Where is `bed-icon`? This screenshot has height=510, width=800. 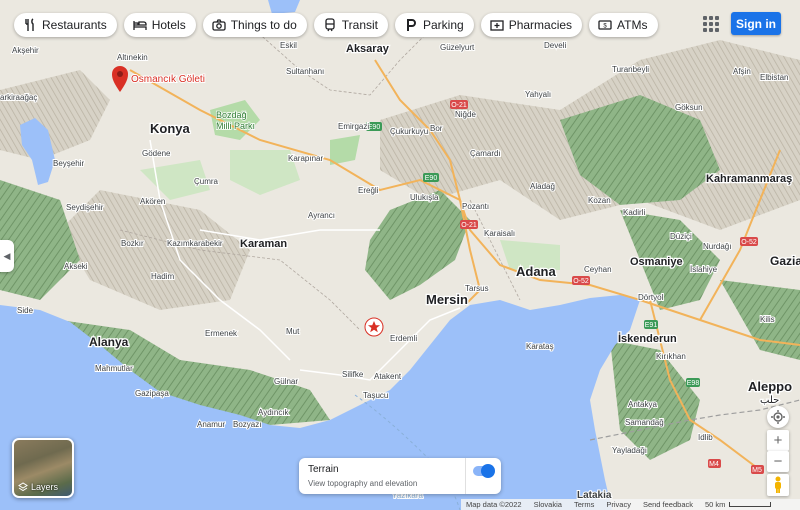
bed-icon is located at coordinates (140, 25).